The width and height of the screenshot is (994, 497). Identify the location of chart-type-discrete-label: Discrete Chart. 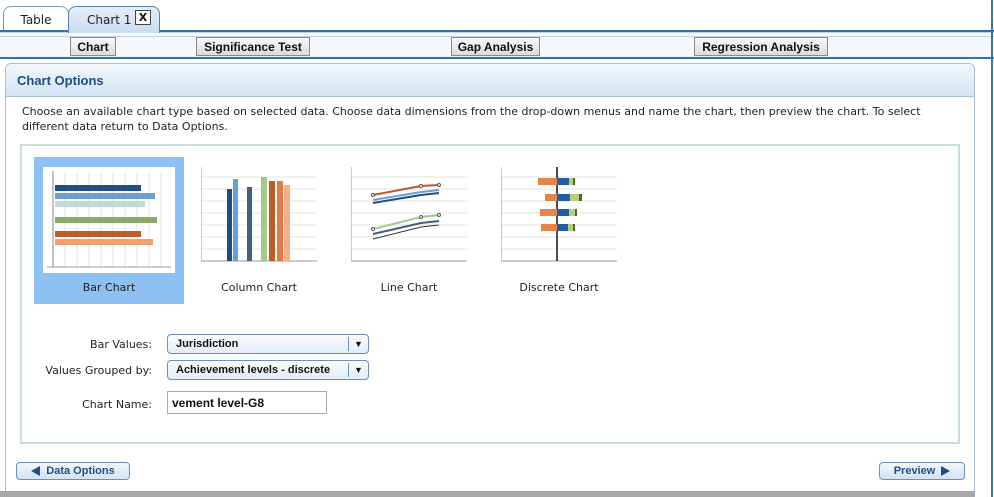
(559, 287).